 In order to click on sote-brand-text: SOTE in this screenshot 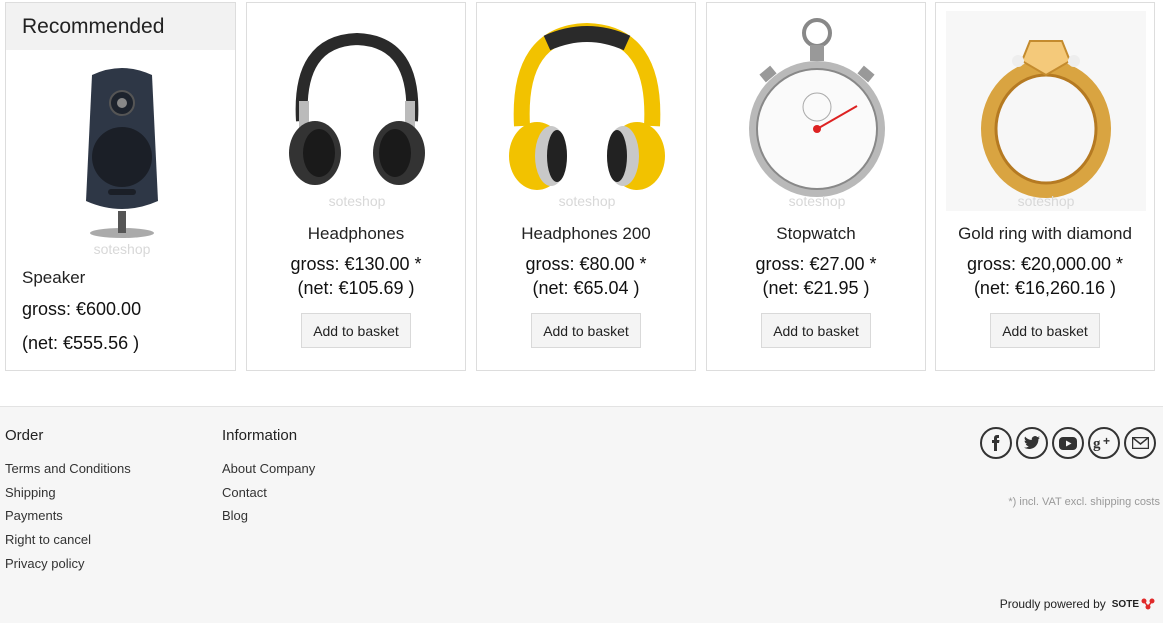, I will do `click(1125, 604)`.